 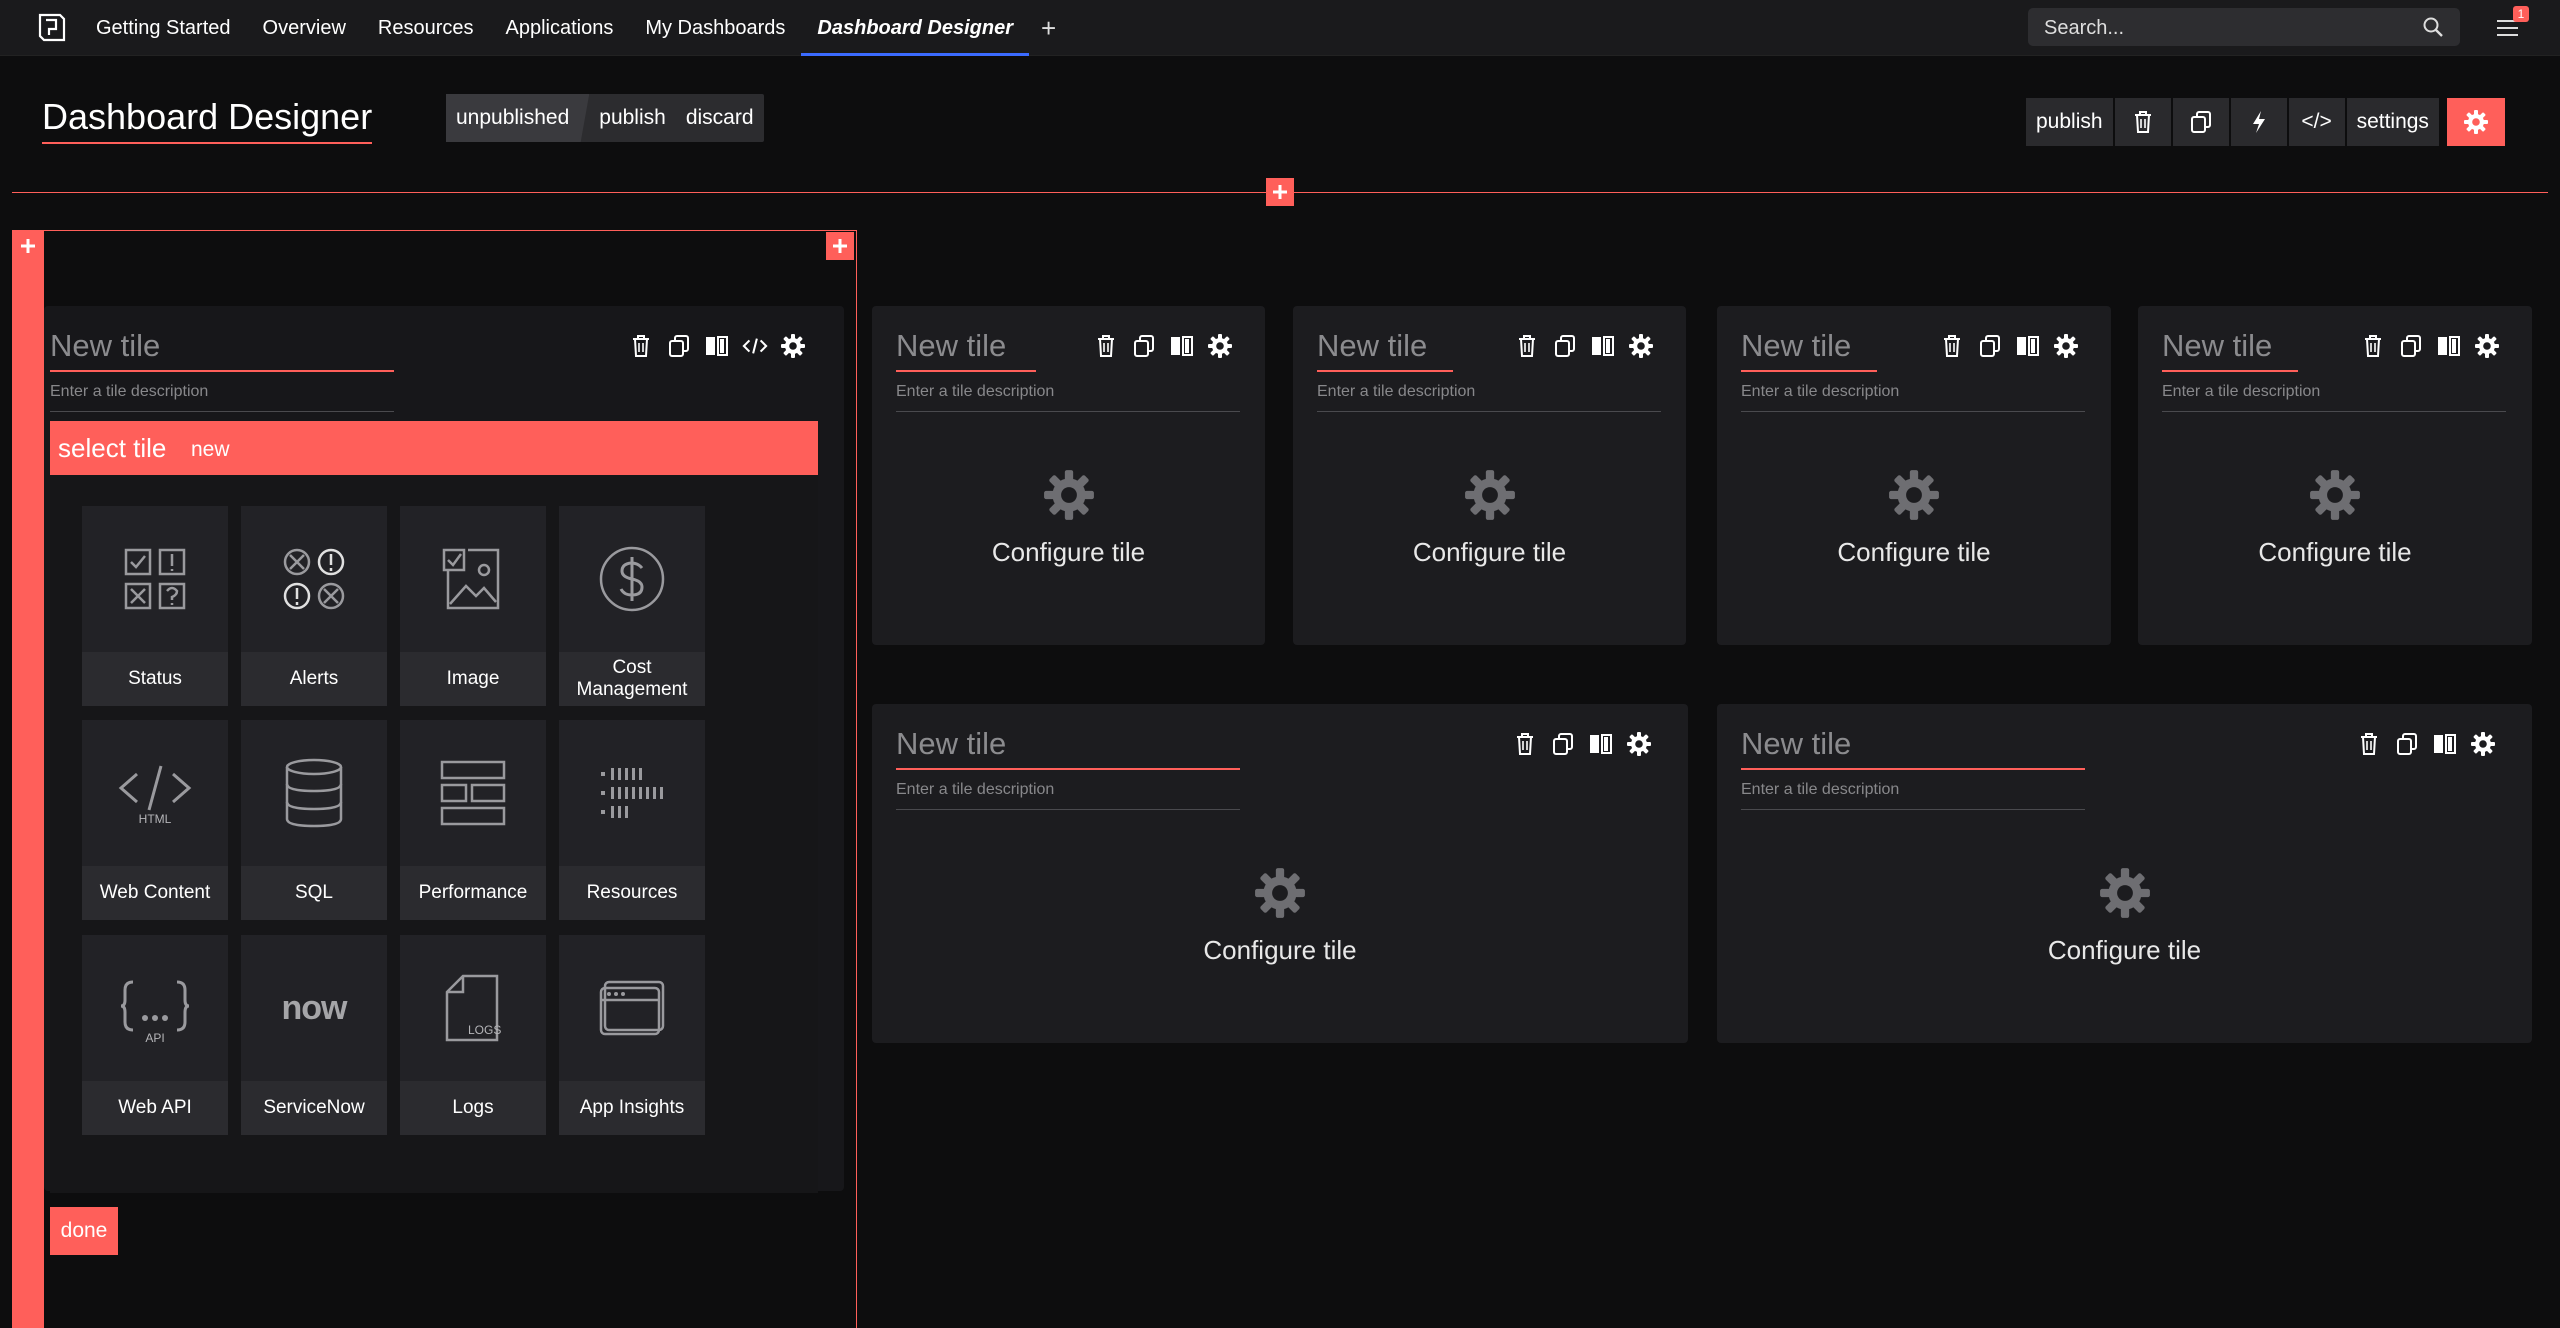 What do you see at coordinates (2069, 122) in the screenshot?
I see `publish-button: publish` at bounding box center [2069, 122].